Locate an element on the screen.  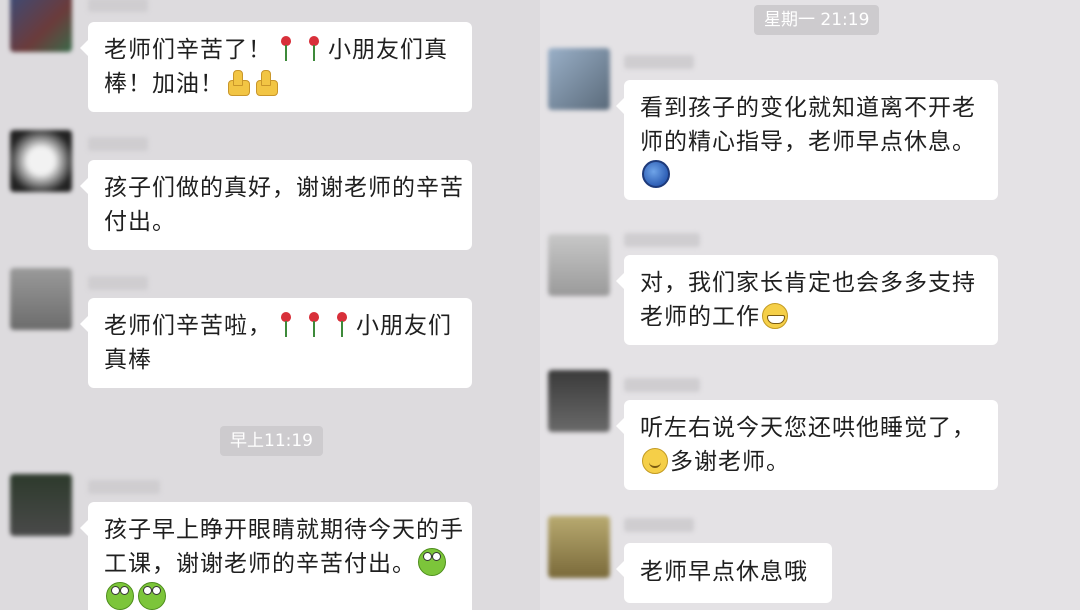
message-line: 老师早点休息哦 is located at coordinates (724, 572).